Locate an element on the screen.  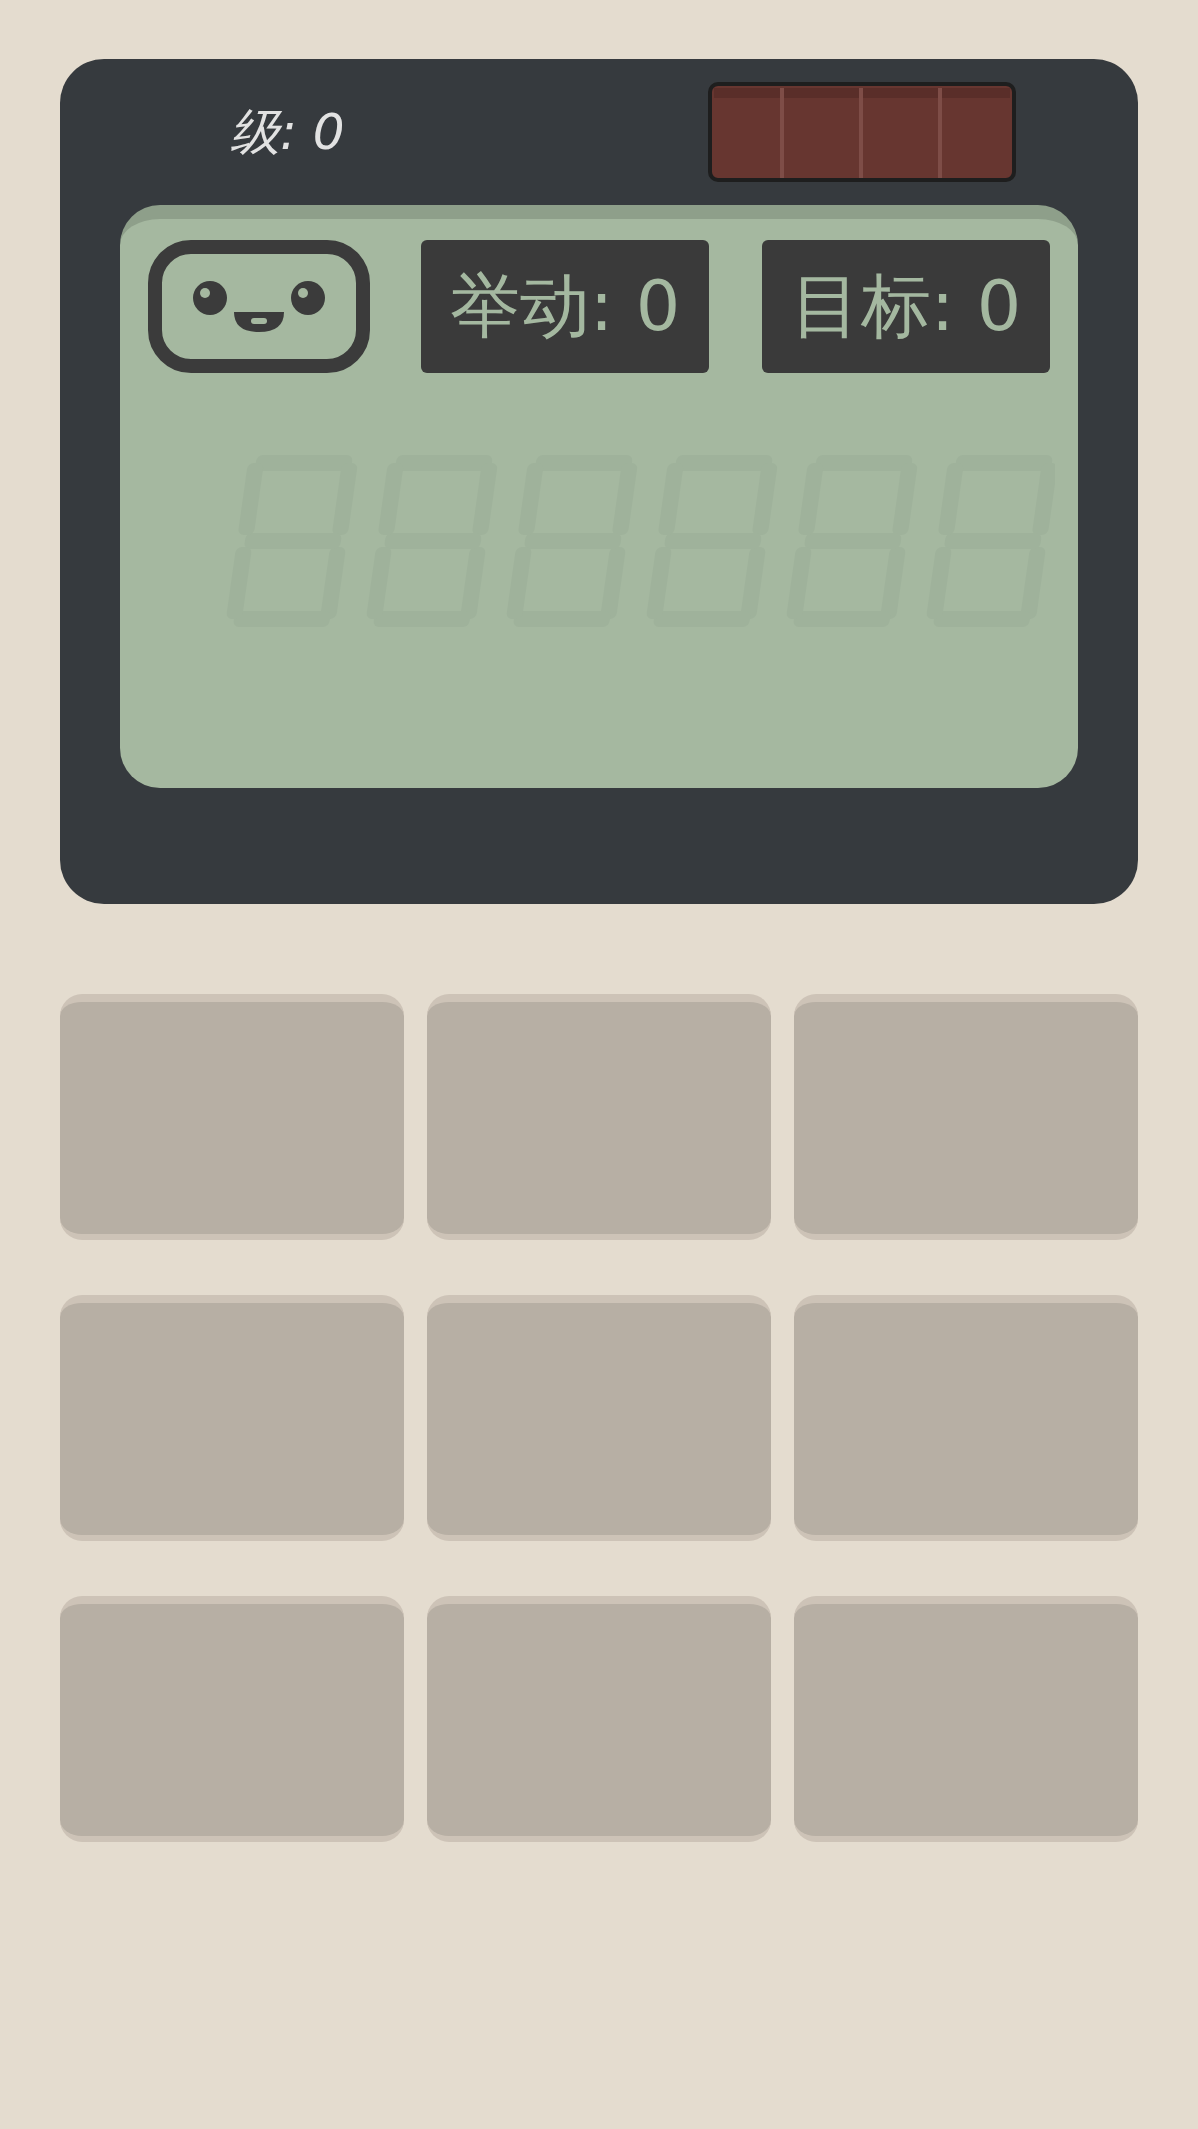
level-label: 级: 0 is located at coordinates (287, 132).